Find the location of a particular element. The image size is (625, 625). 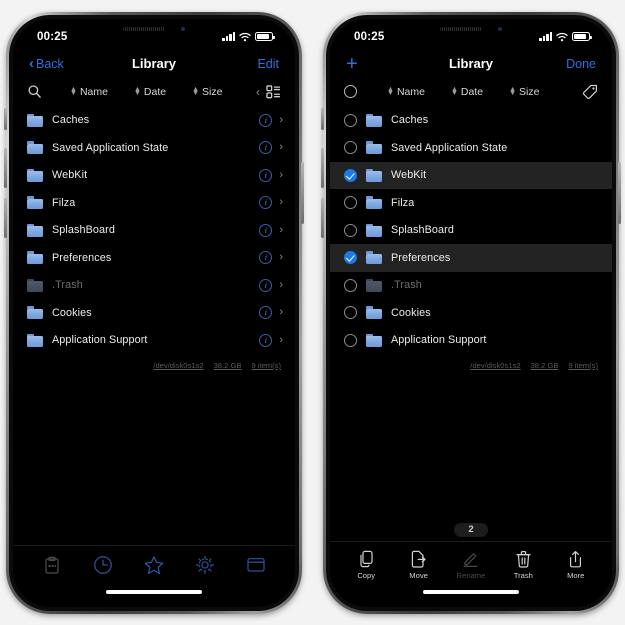

tab-settings is located at coordinates (205, 565).